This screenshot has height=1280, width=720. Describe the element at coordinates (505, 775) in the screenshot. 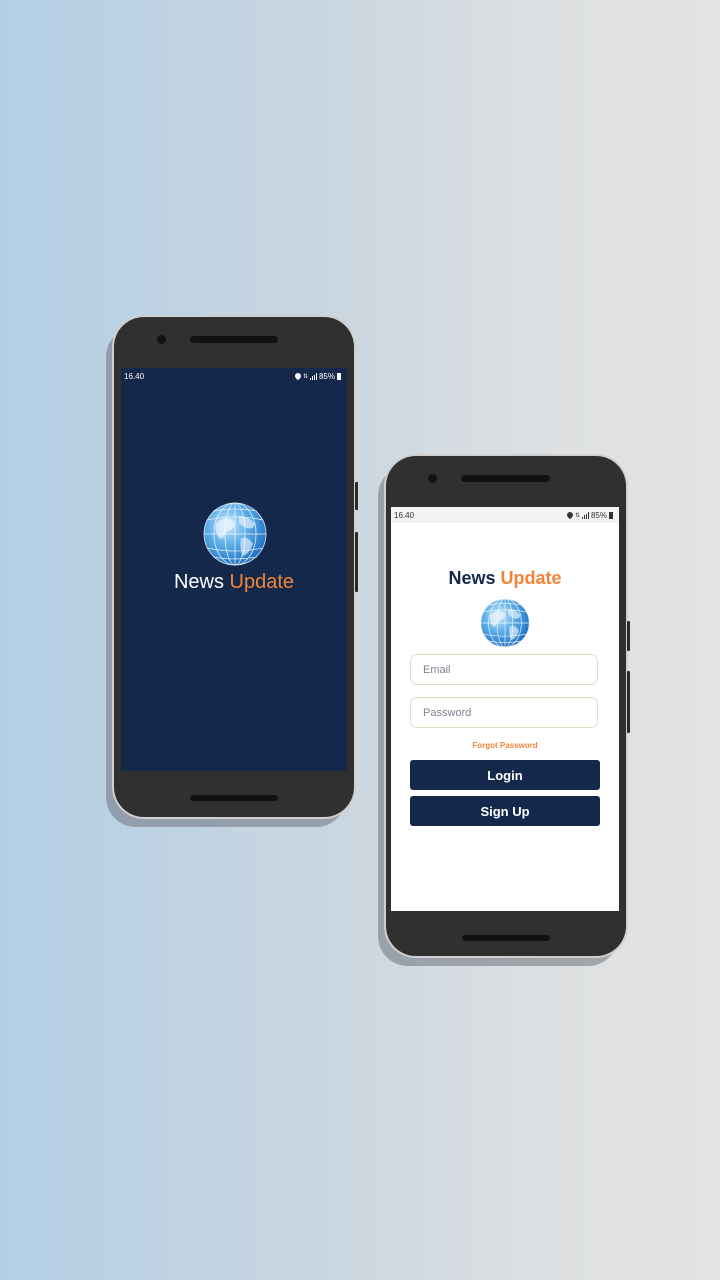

I see `login-button: Login` at that location.